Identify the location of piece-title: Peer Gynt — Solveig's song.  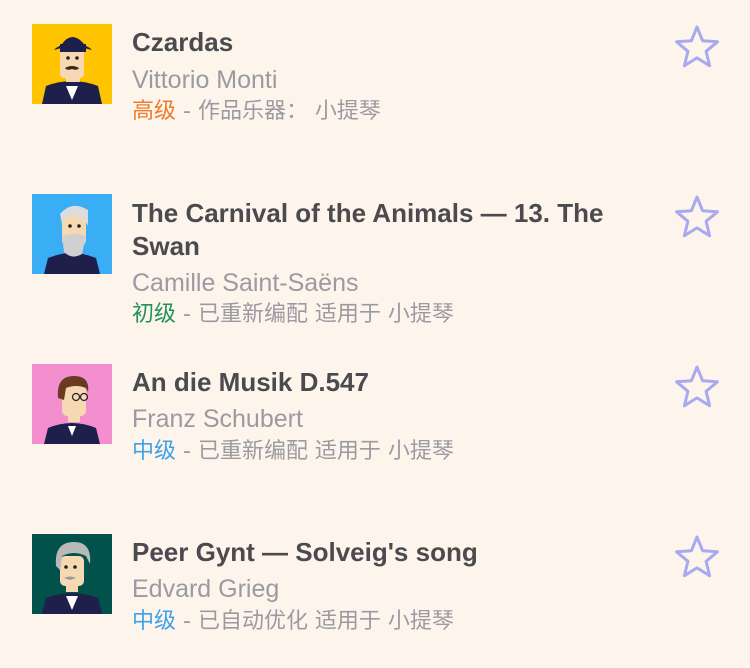
(305, 552).